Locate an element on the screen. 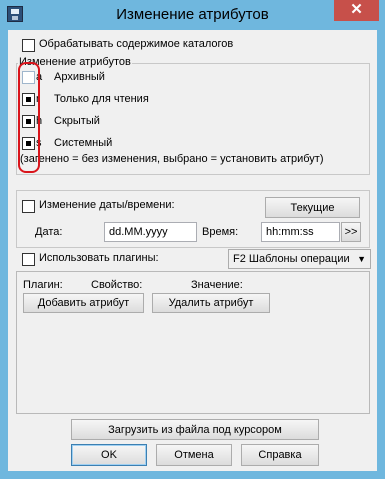 This screenshot has width=385, height=479. plugins-template-combo: F2 Шаблоны операции ▼ is located at coordinates (299, 259).